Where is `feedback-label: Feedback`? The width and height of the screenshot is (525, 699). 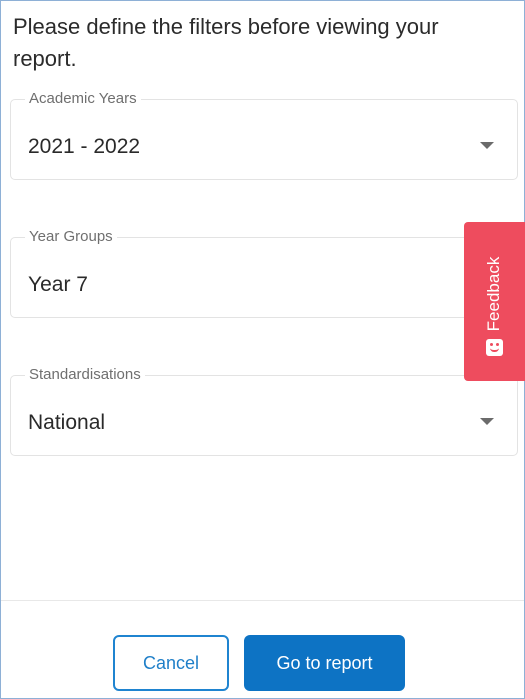 feedback-label: Feedback is located at coordinates (493, 294).